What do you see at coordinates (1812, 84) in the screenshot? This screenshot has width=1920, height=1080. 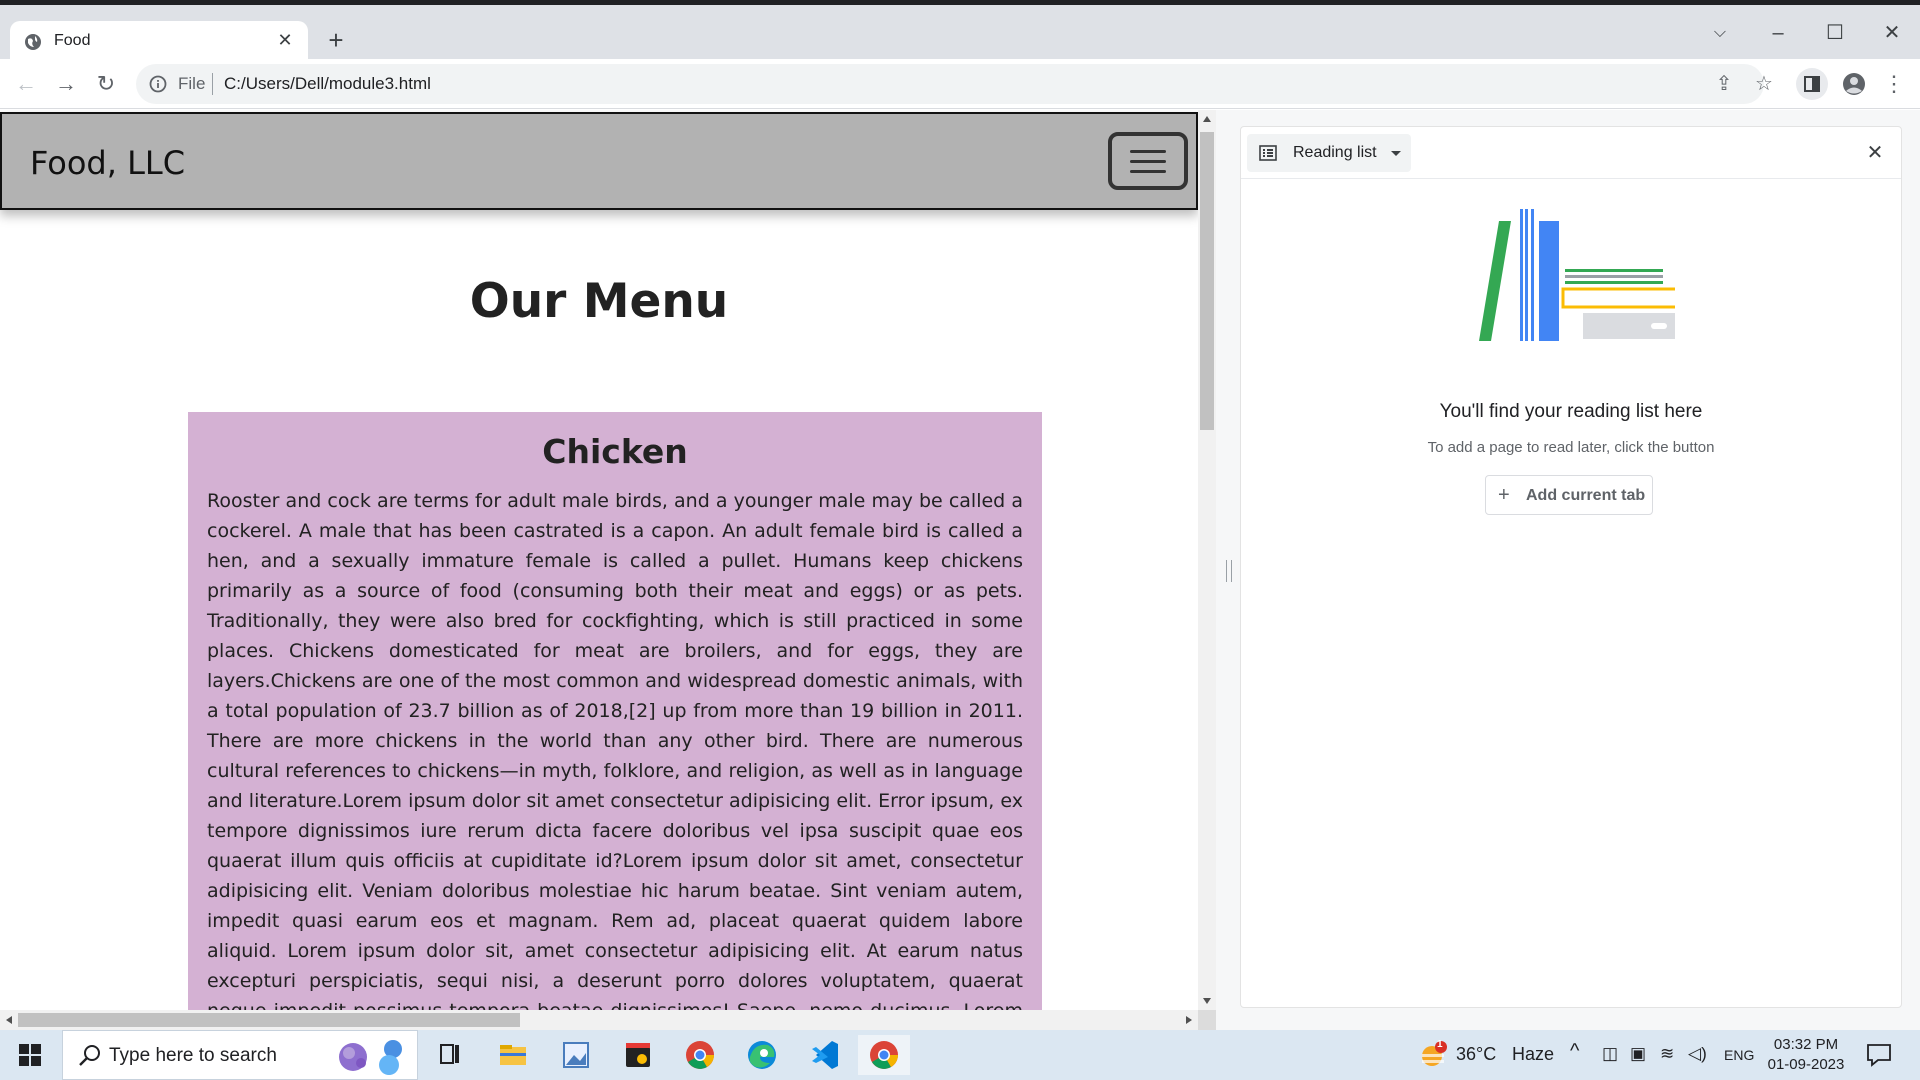 I see `side-panel-icon` at bounding box center [1812, 84].